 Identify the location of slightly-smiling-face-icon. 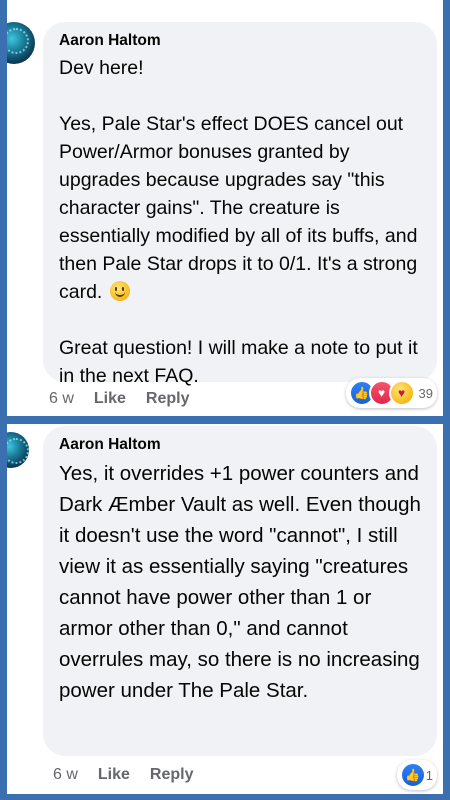
(119, 291).